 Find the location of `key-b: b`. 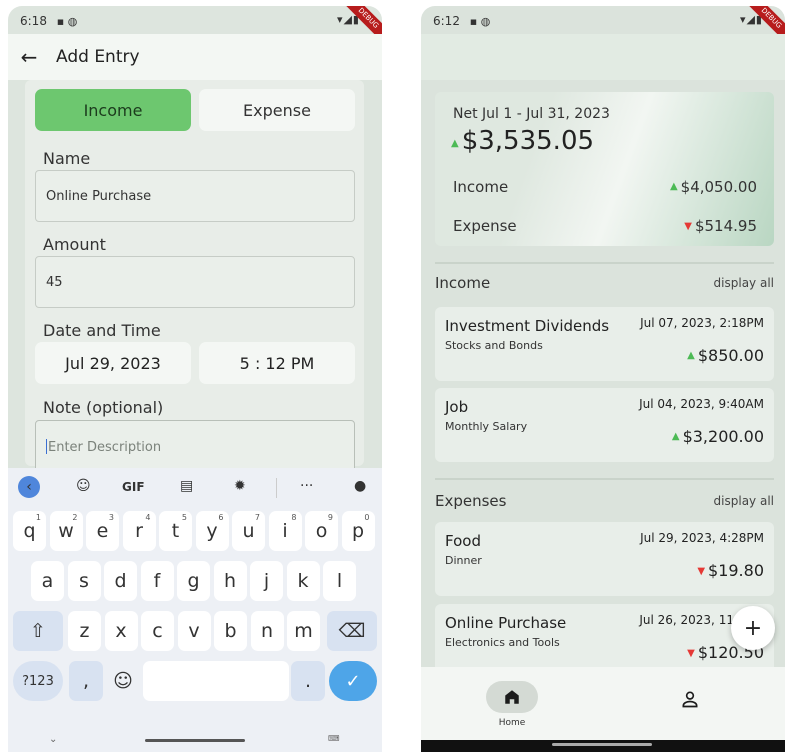

key-b: b is located at coordinates (230, 631).